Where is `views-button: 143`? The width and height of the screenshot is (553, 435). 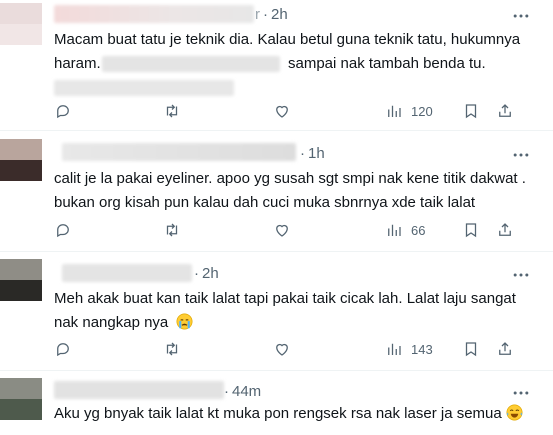 views-button: 143 is located at coordinates (409, 349).